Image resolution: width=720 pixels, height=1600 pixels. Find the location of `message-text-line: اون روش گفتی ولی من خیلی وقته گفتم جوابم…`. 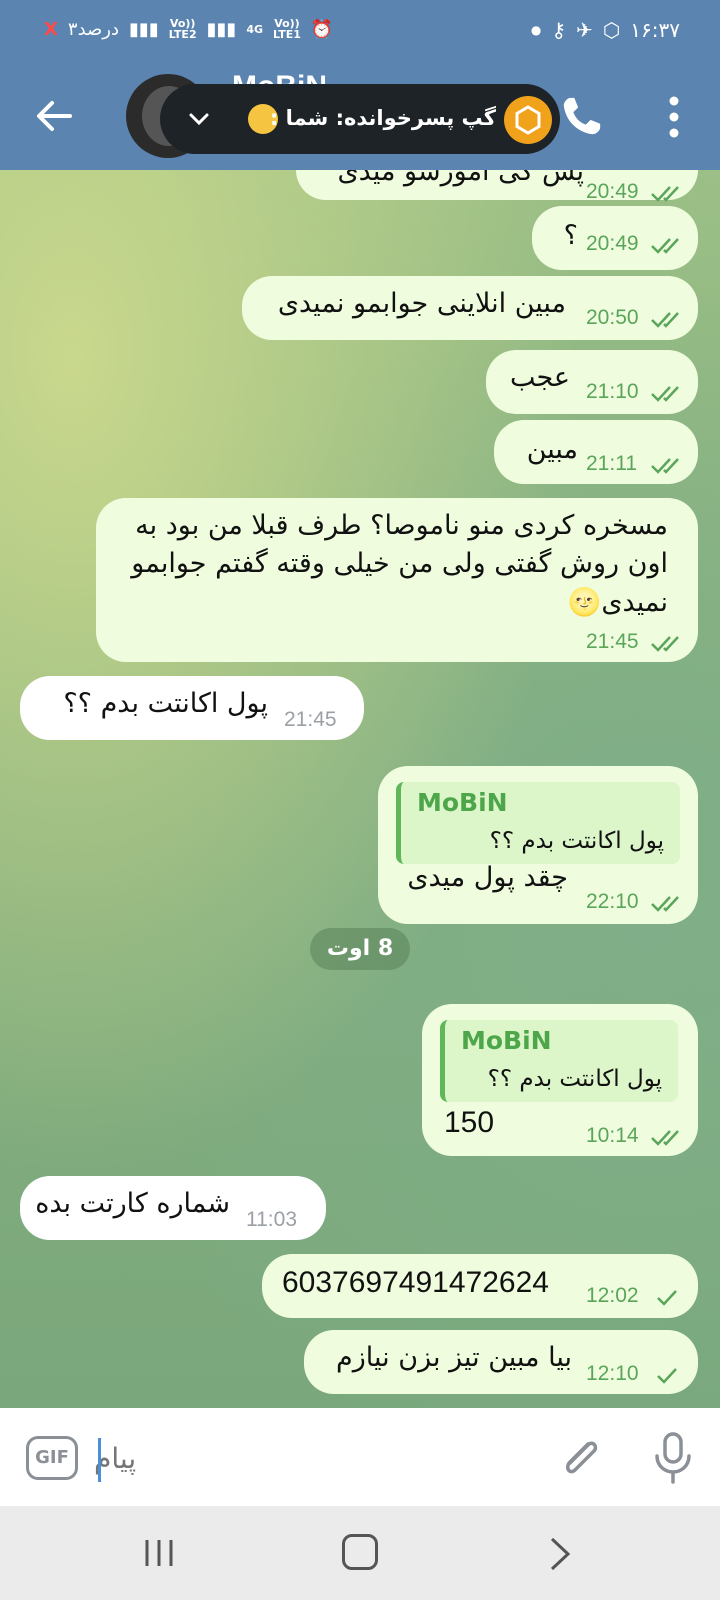

message-text-line: اون روش گفتی ولی من خیلی وقته گفتم جوابم… is located at coordinates (399, 563).